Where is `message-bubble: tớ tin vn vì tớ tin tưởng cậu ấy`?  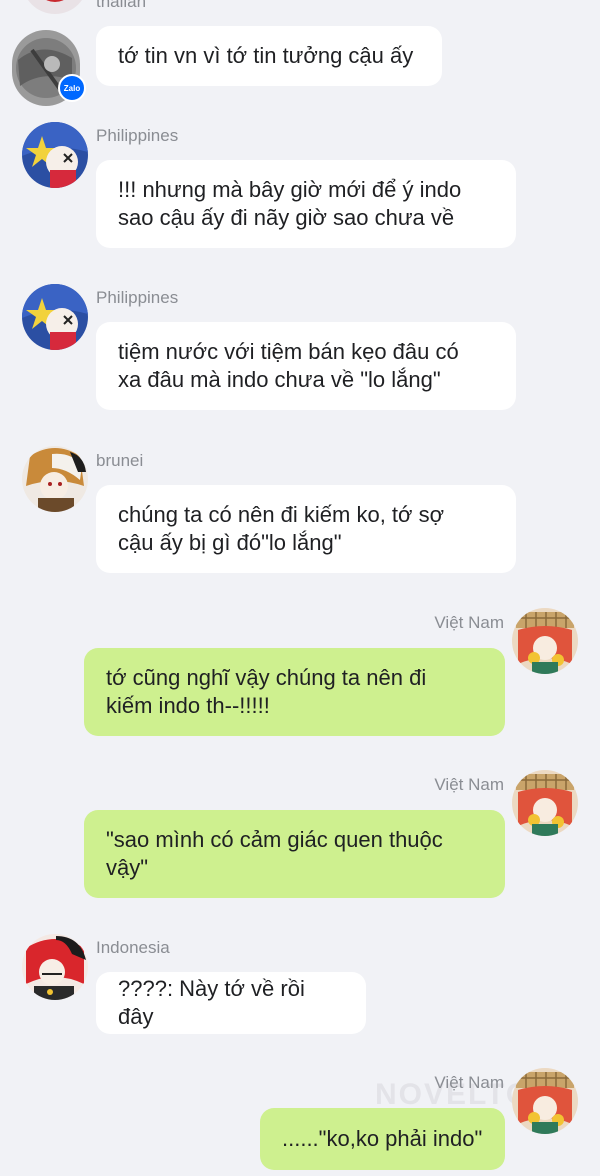 message-bubble: tớ tin vn vì tớ tin tưởng cậu ấy is located at coordinates (269, 56).